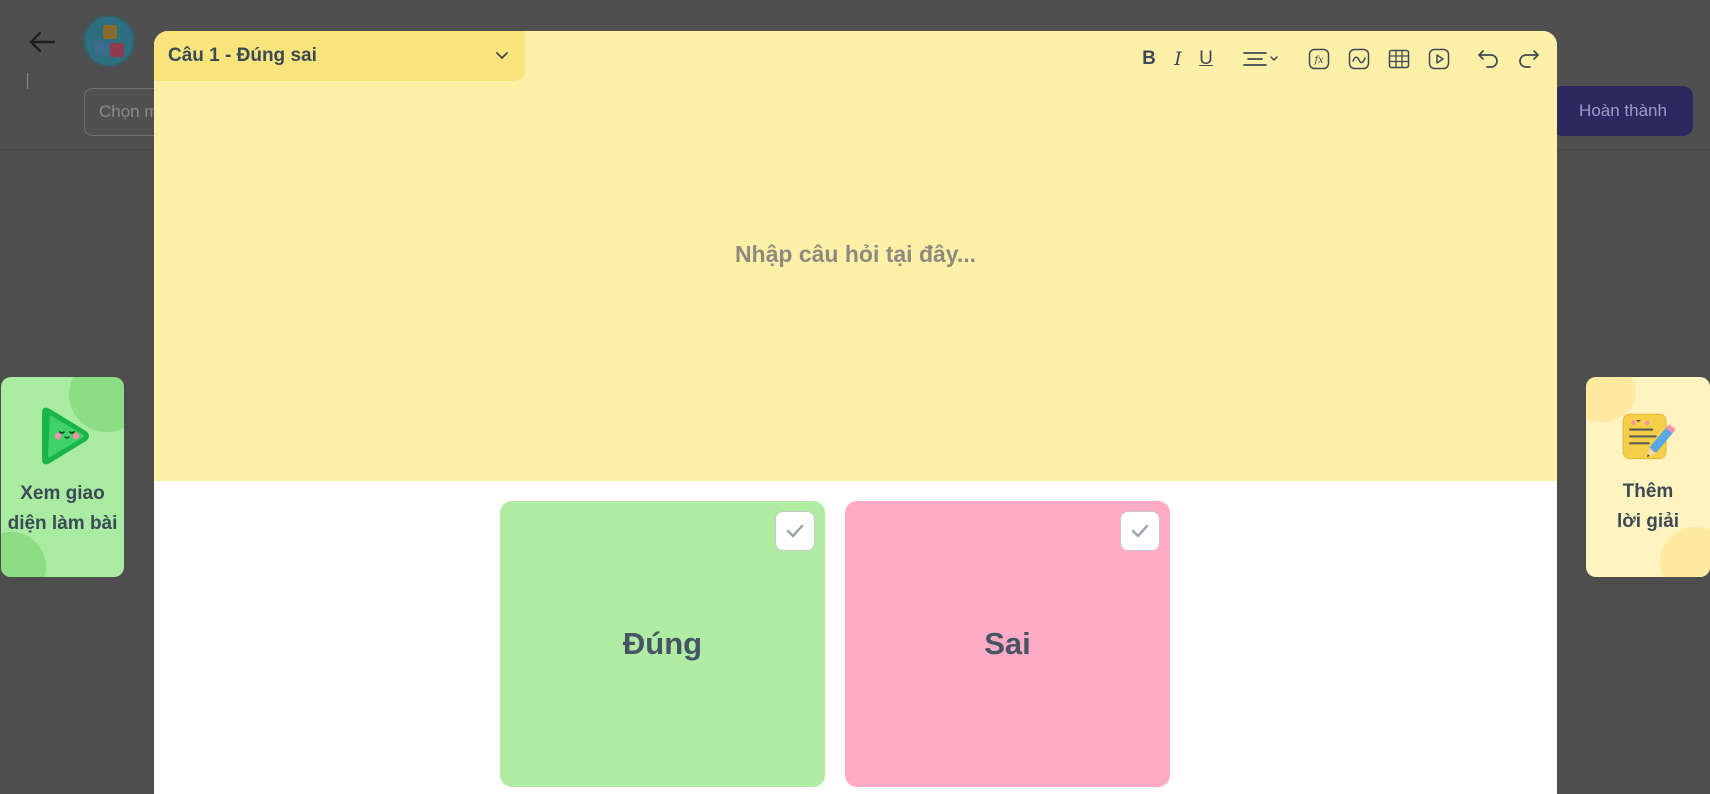  Describe the element at coordinates (502, 56) in the screenshot. I see `chevron-down-icon` at that location.